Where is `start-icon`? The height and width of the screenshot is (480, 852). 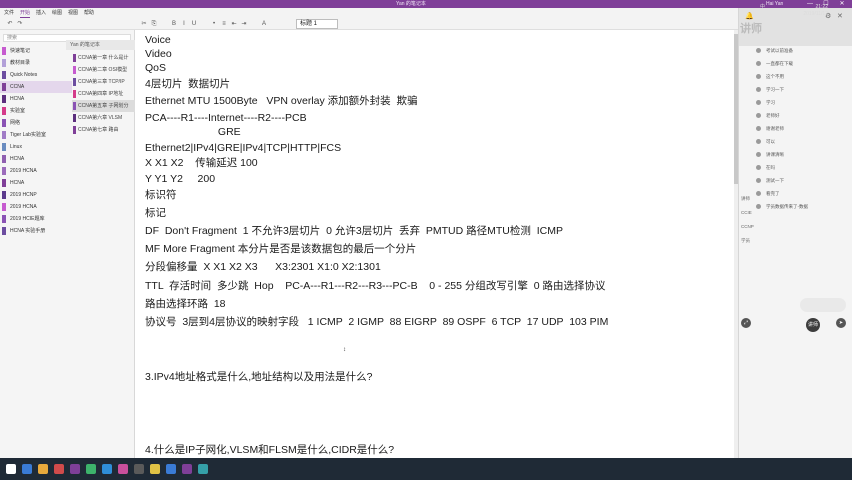
start-icon is located at coordinates (11, 469).